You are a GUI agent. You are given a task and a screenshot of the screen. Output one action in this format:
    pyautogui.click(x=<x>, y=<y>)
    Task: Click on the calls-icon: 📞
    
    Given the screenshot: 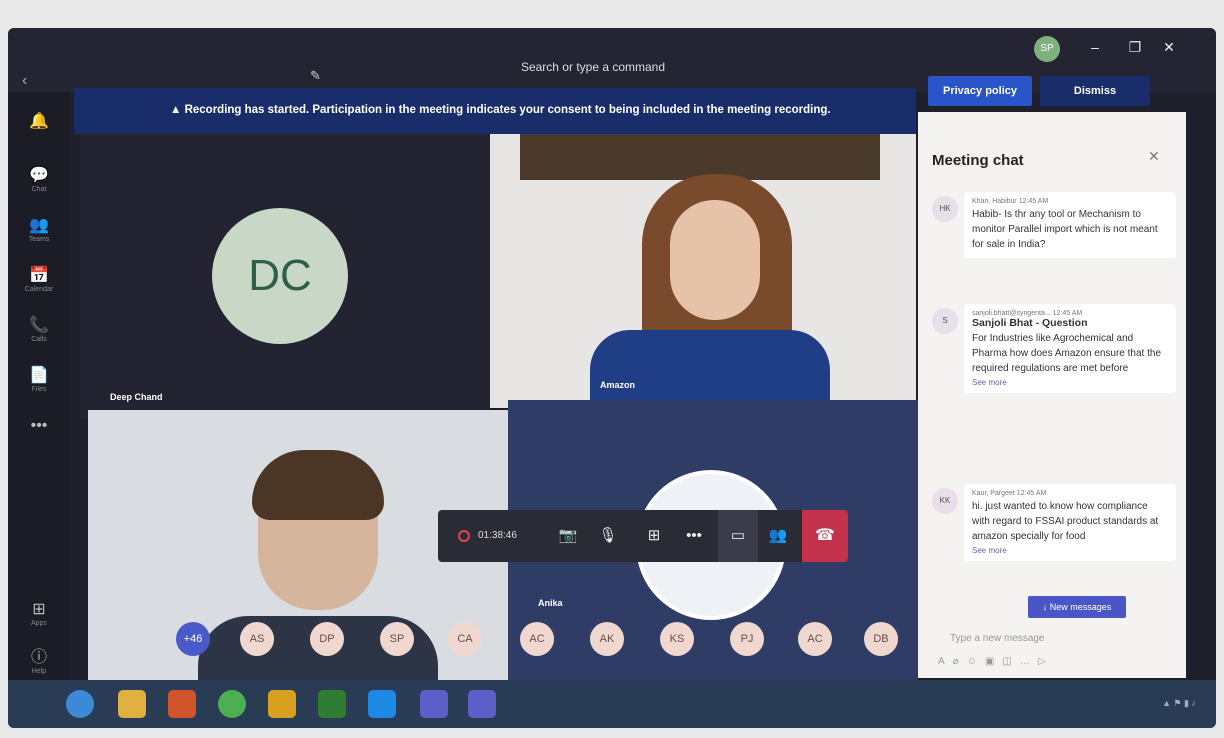 What is the action you would take?
    pyautogui.click(x=39, y=325)
    